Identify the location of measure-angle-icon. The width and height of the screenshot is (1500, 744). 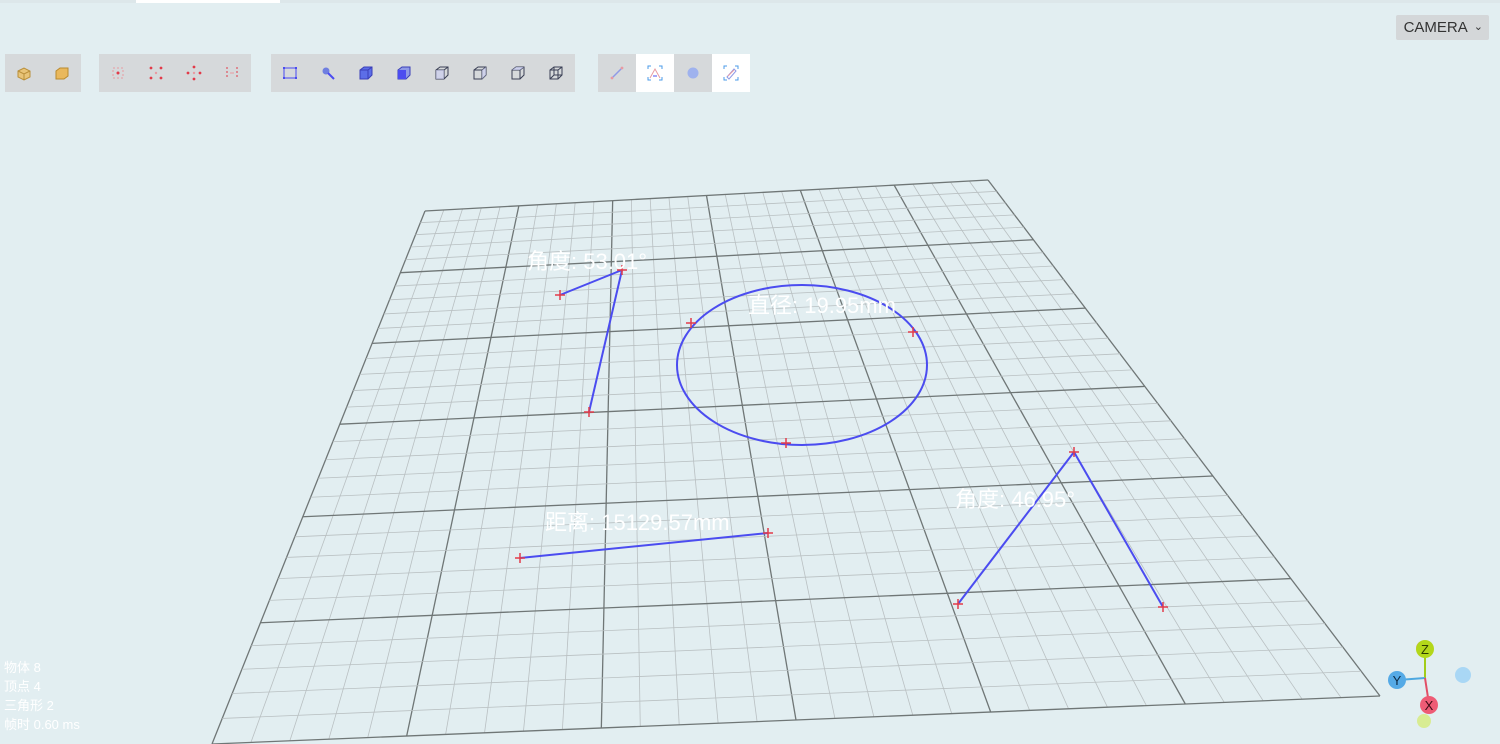
(655, 73).